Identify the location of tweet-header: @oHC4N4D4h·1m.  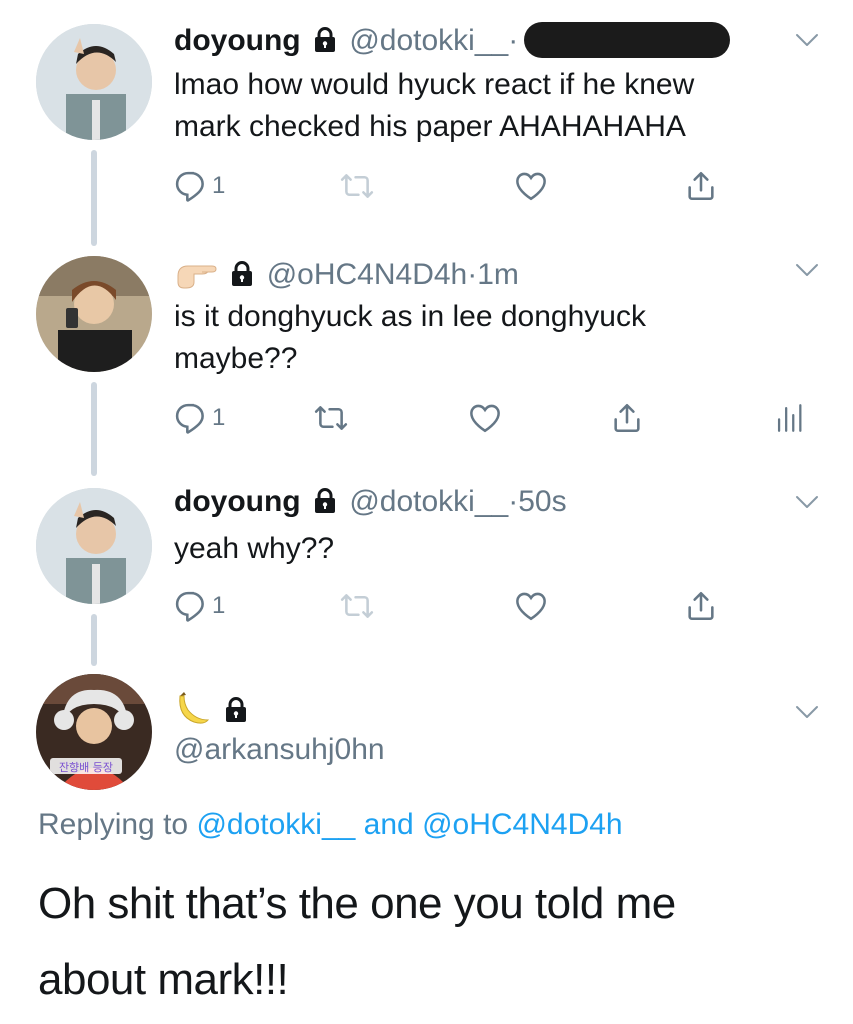
(346, 273).